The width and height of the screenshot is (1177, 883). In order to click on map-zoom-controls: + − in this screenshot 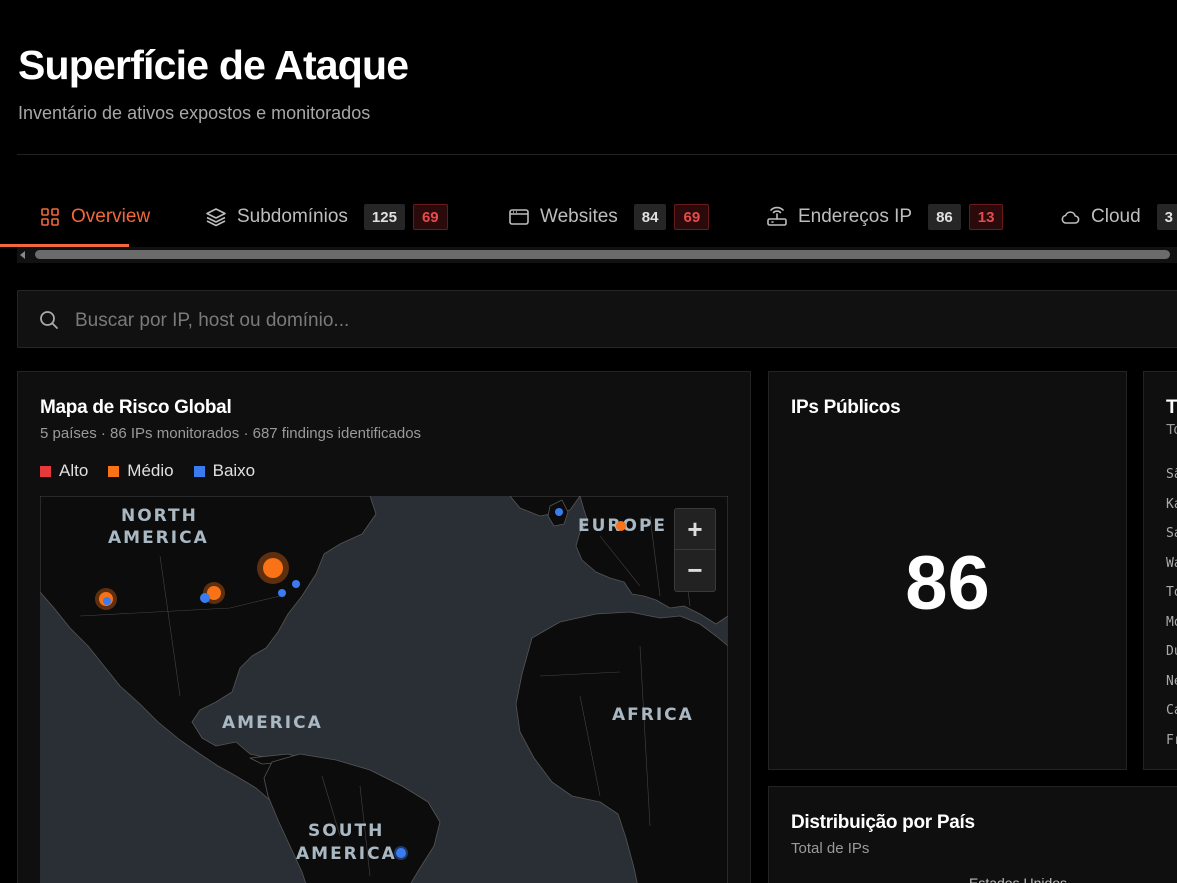, I will do `click(695, 550)`.